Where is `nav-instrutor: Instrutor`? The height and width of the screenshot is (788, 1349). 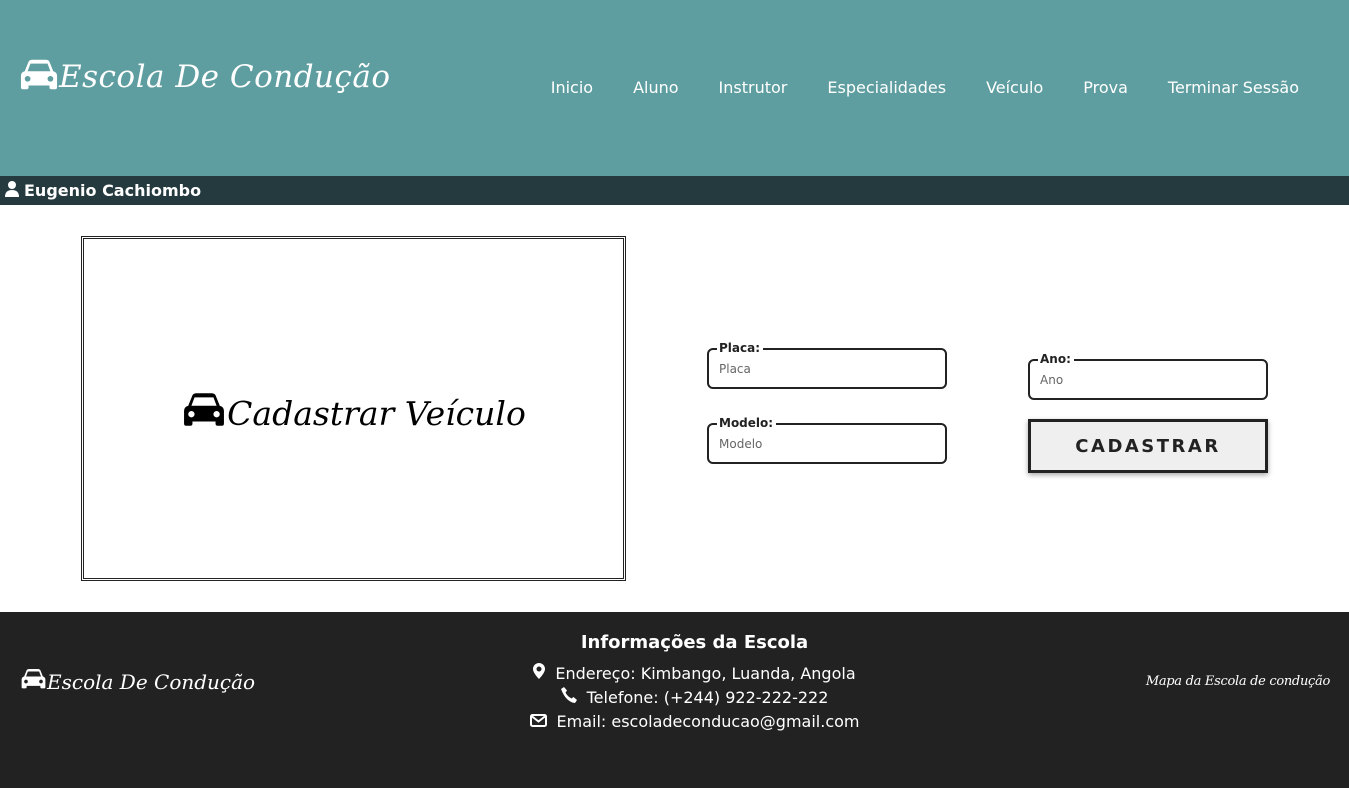 nav-instrutor: Instrutor is located at coordinates (753, 87).